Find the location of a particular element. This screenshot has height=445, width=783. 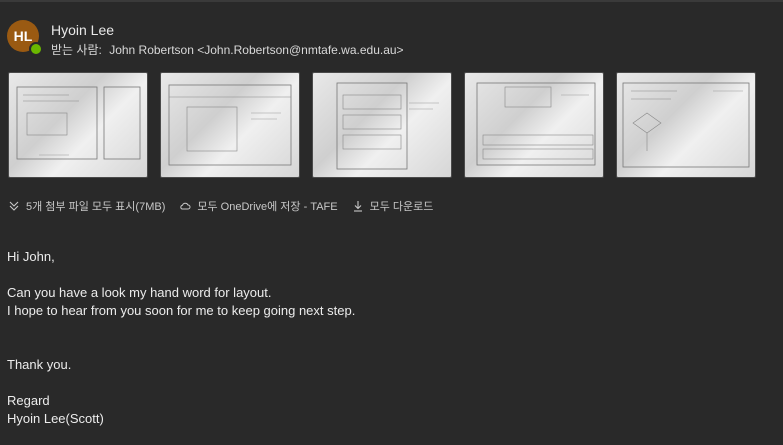

recipient-label: 받는 사람: is located at coordinates (76, 50).